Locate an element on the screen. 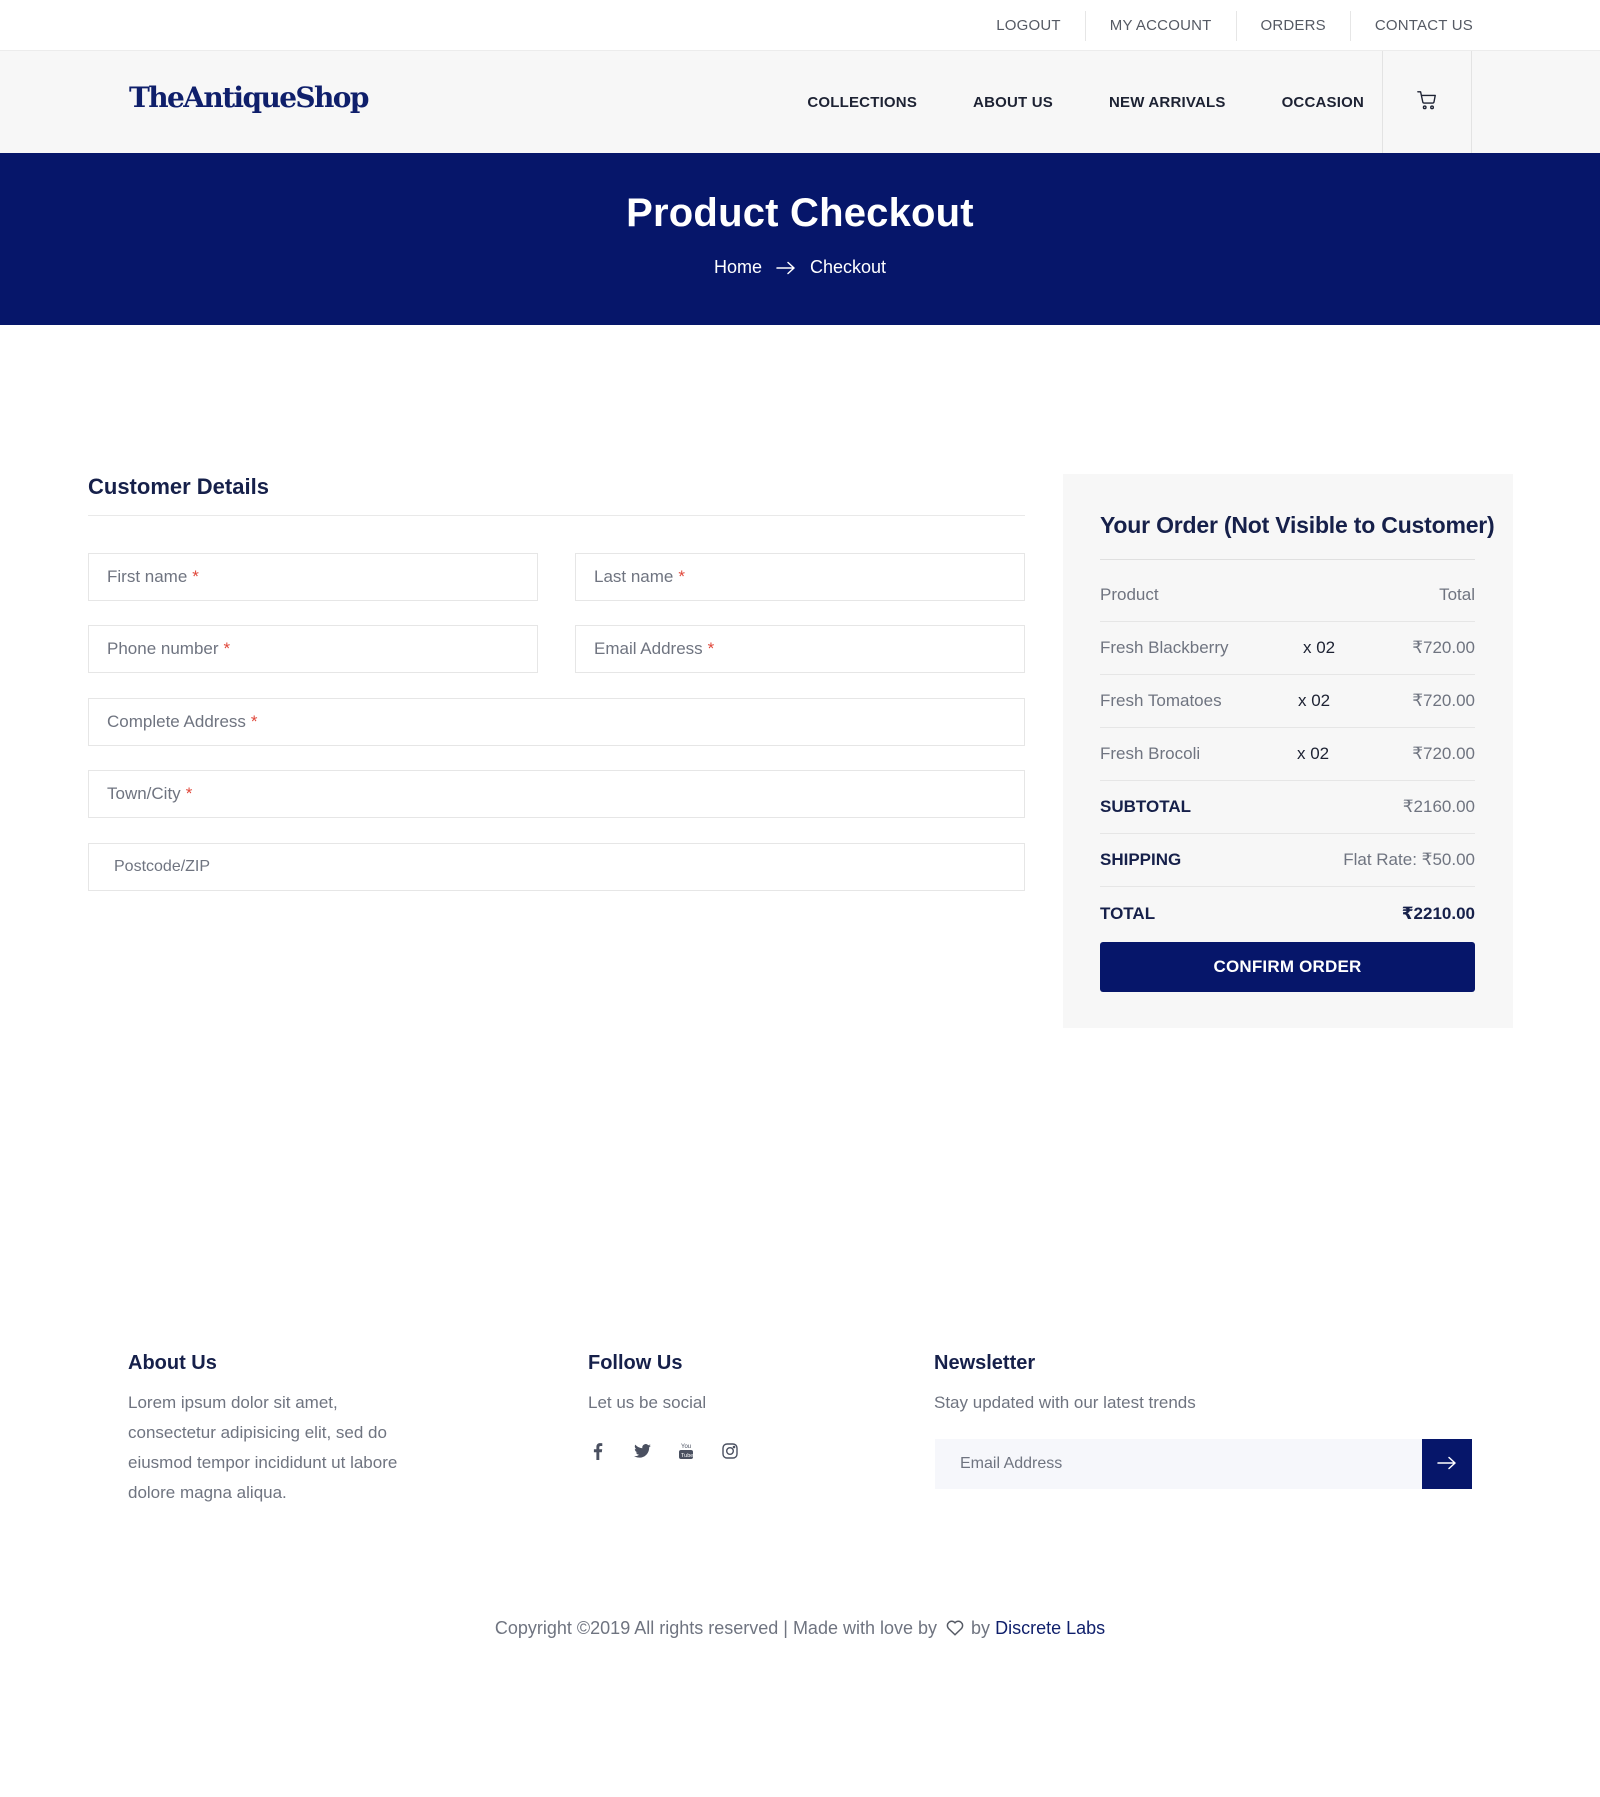  breadcrumb-home: Home is located at coordinates (738, 267).